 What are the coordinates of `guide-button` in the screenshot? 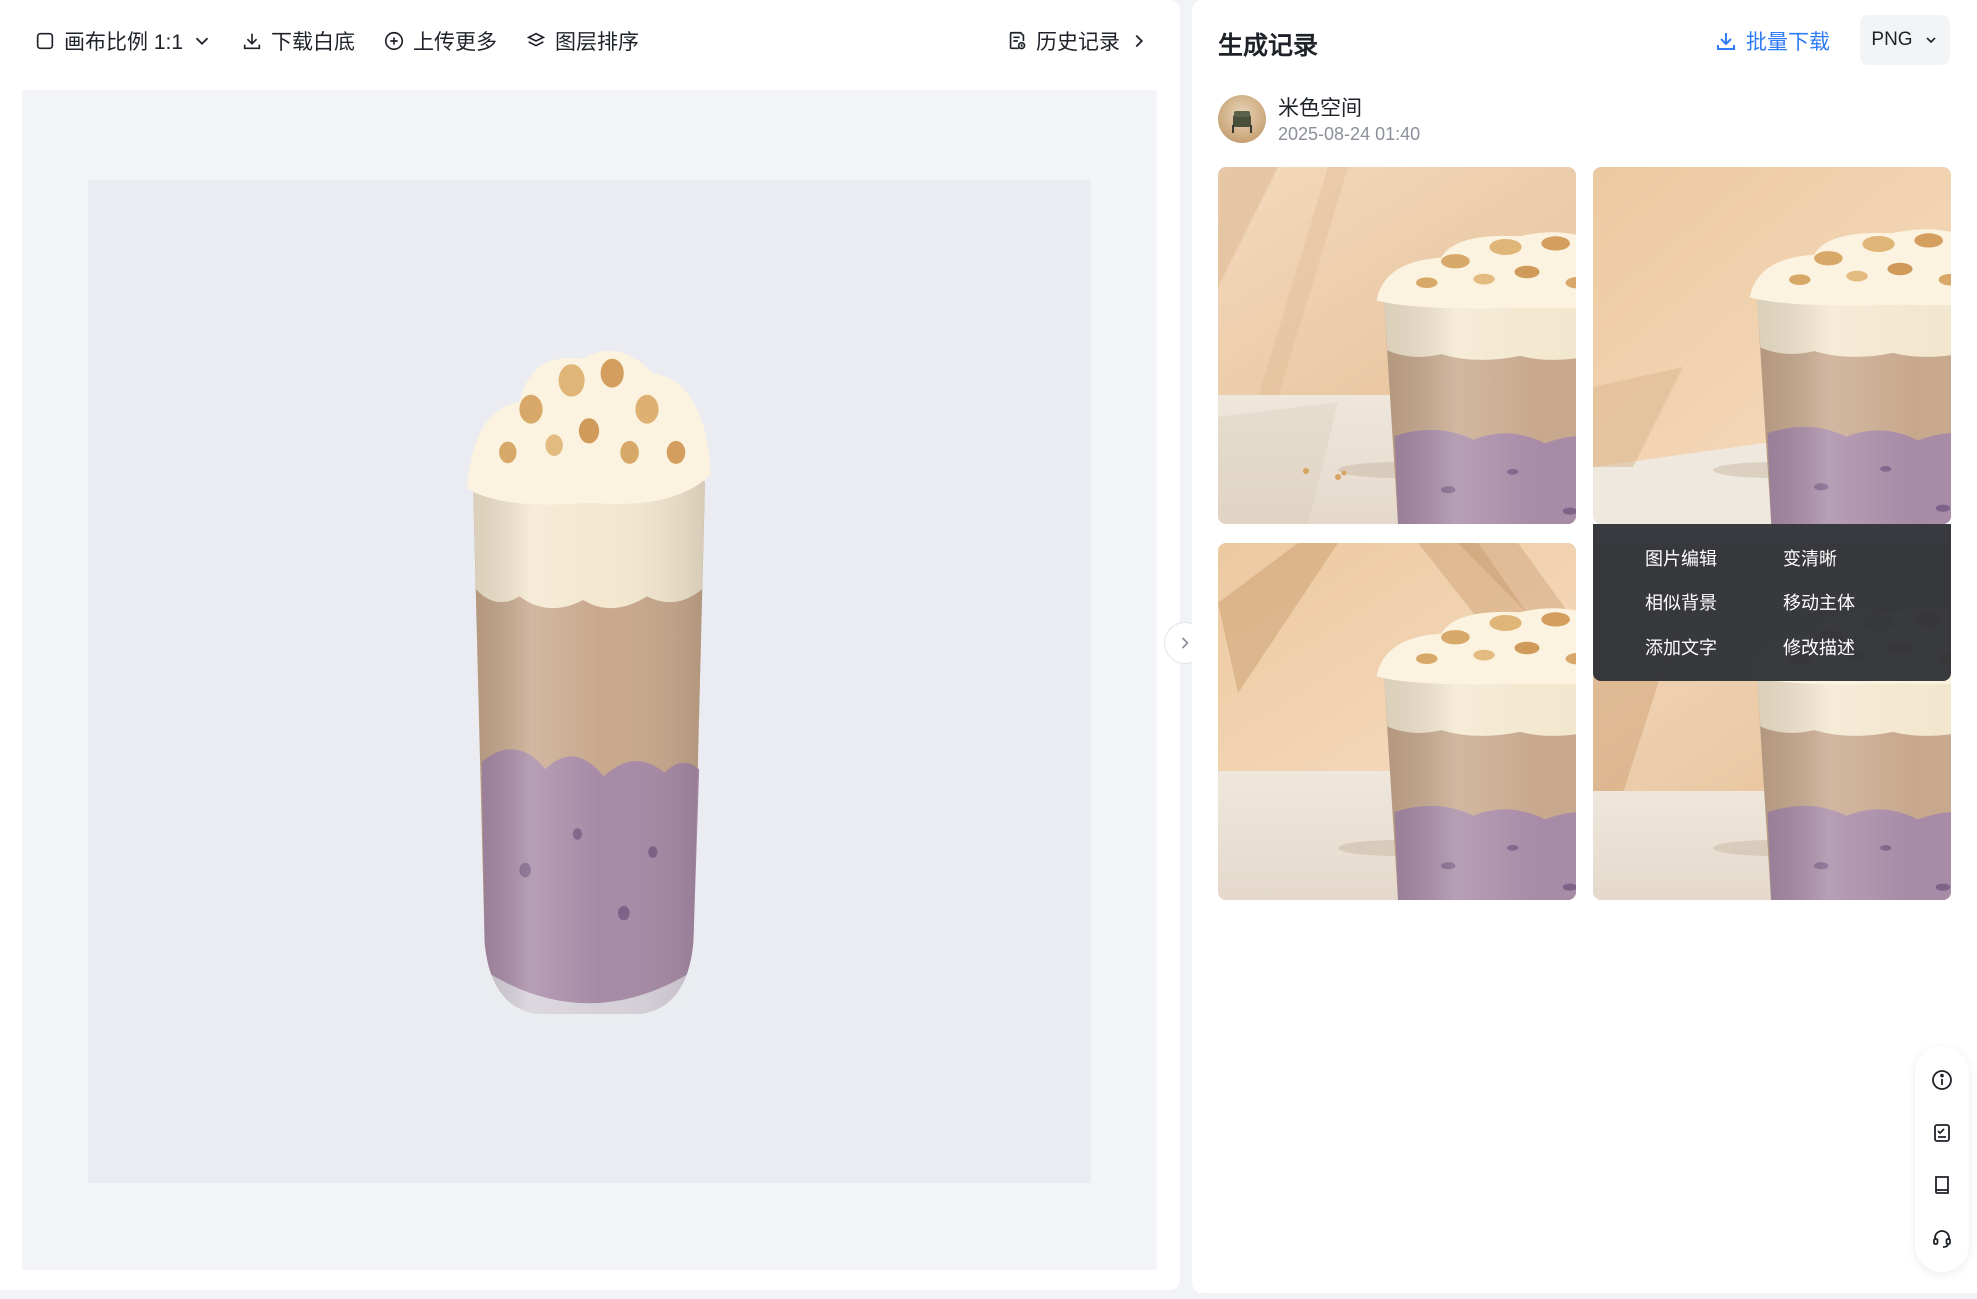 It's located at (1942, 1185).